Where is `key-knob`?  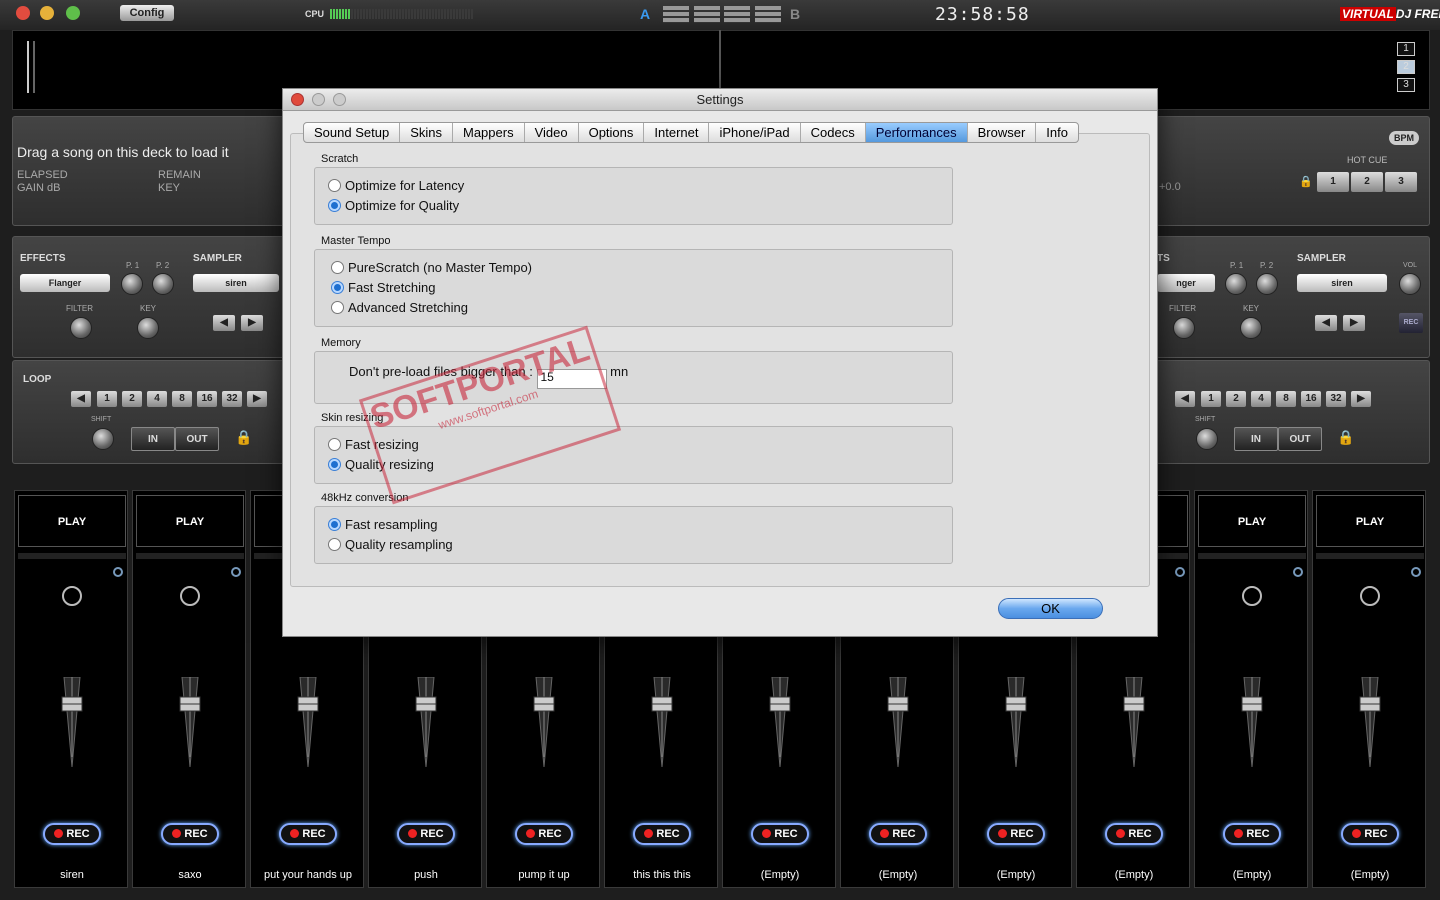
key-knob is located at coordinates (148, 328).